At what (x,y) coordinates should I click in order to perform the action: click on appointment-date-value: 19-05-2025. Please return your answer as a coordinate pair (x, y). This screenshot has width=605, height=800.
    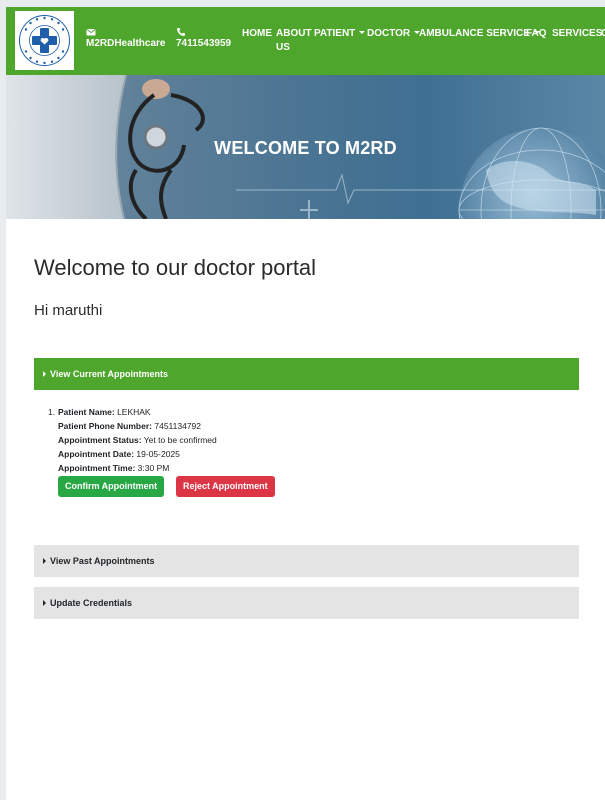
    Looking at the image, I should click on (158, 454).